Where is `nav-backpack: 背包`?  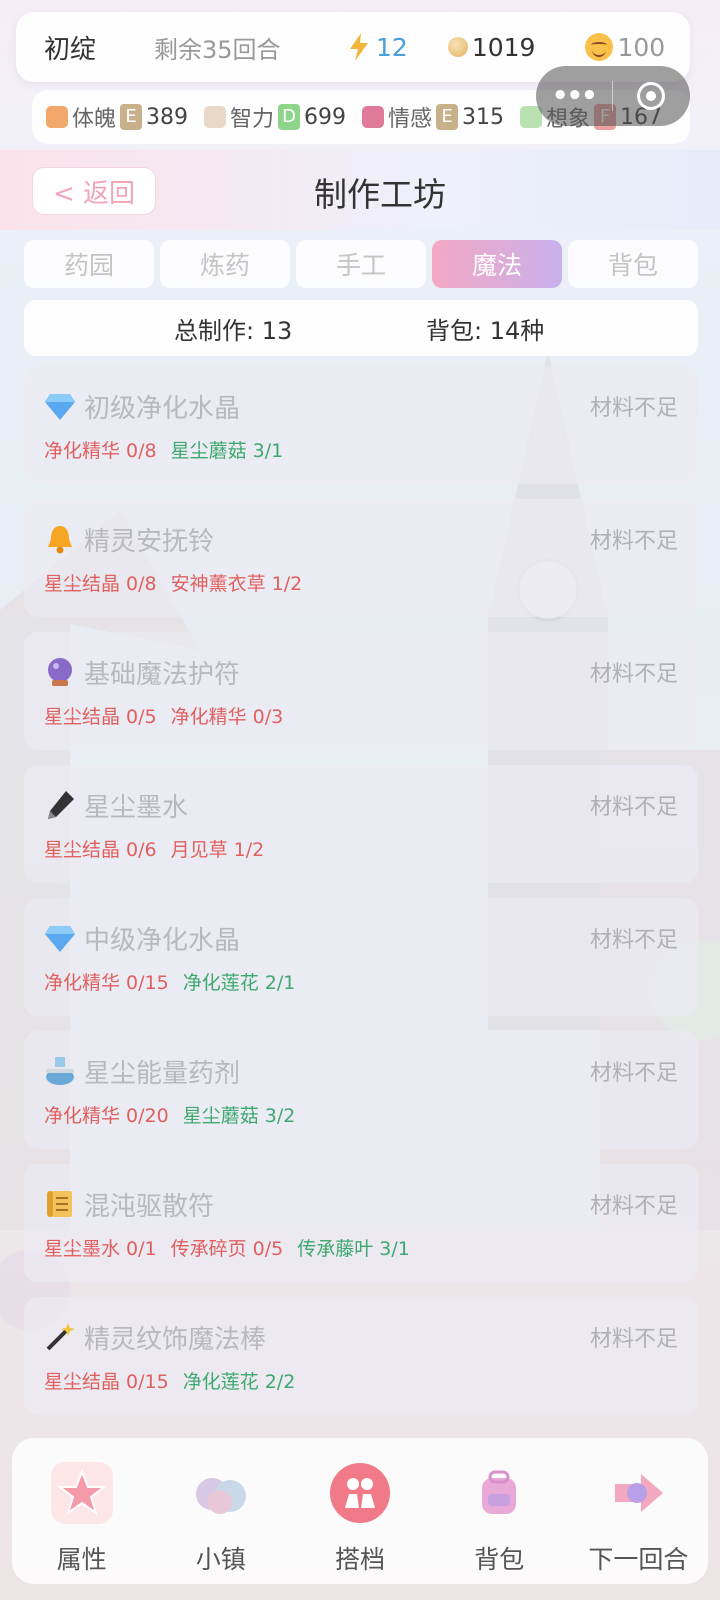
nav-backpack: 背包 is located at coordinates (499, 1511).